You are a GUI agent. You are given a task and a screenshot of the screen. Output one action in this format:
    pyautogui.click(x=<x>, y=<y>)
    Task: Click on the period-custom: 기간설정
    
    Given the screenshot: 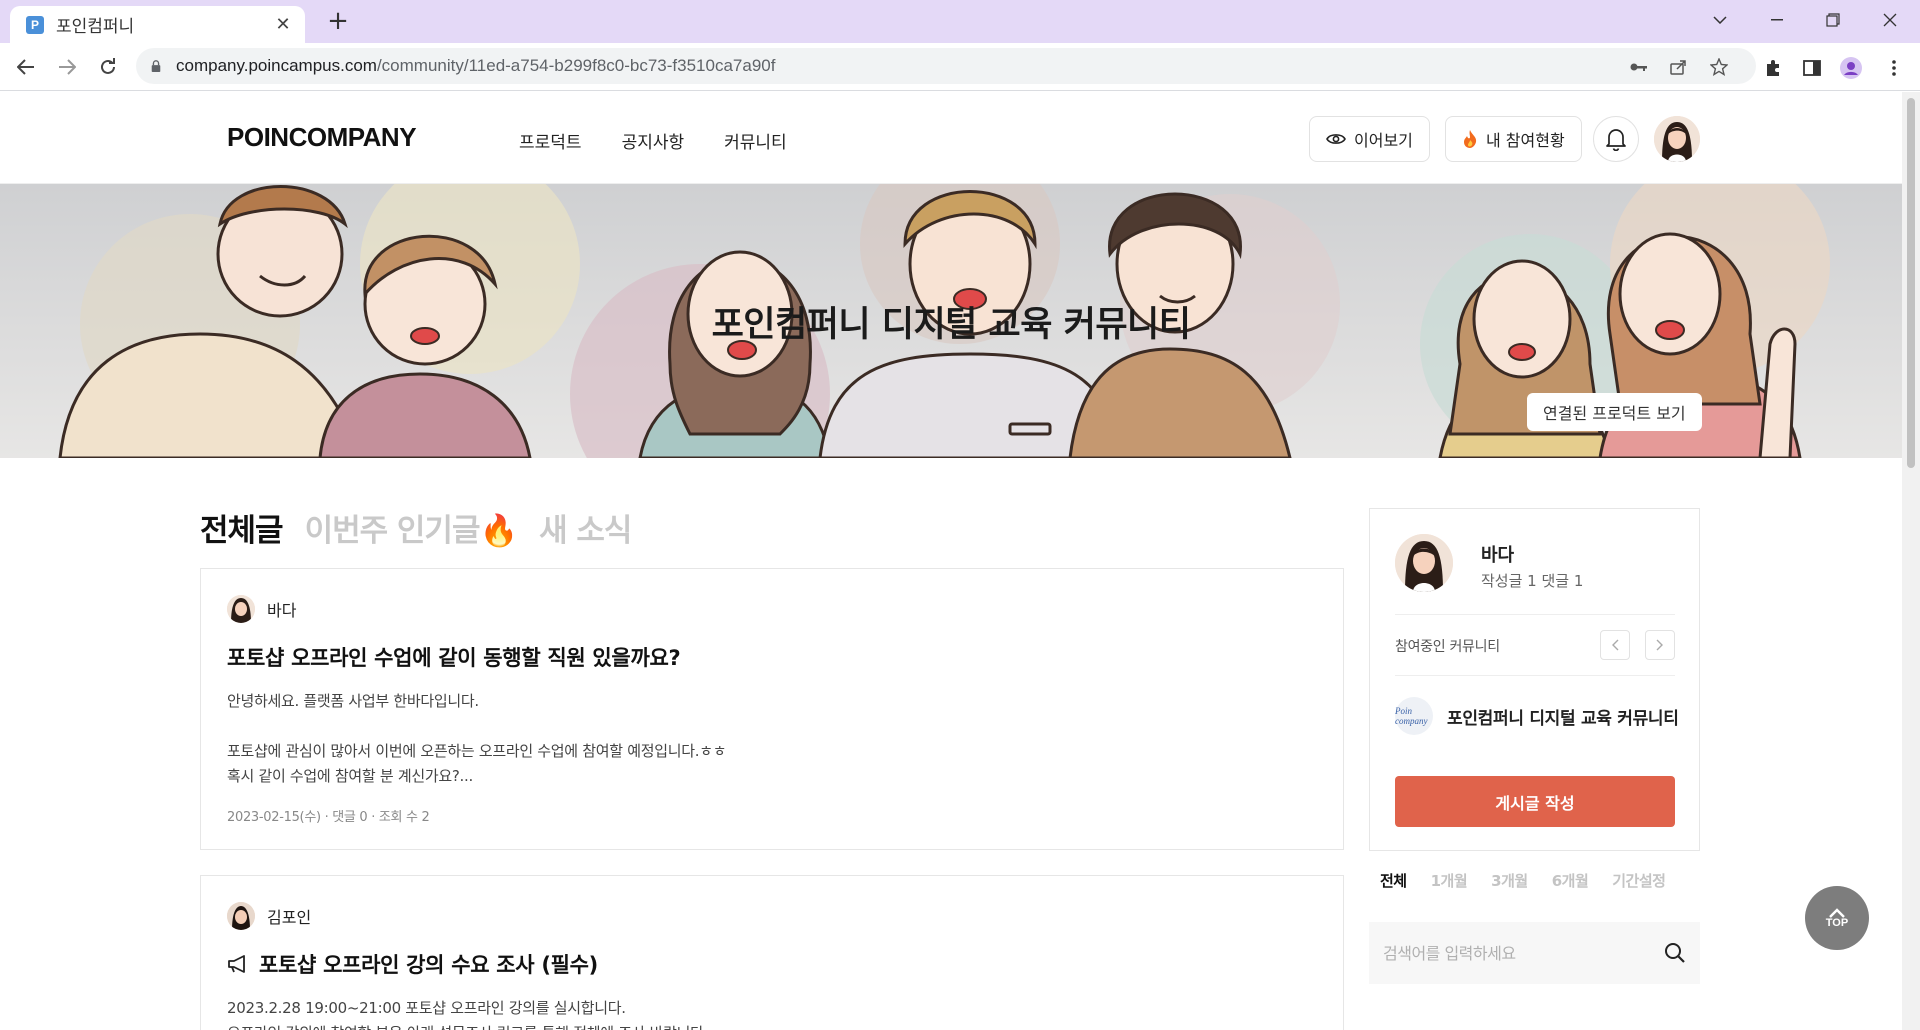 What is the action you would take?
    pyautogui.click(x=1639, y=880)
    